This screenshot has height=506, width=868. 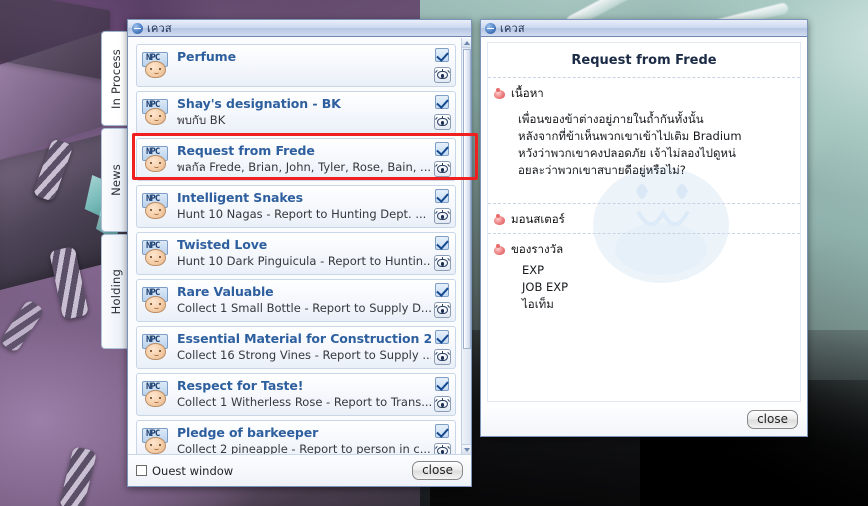 I want to click on quest-list-titlebar: เควส, so click(x=299, y=28).